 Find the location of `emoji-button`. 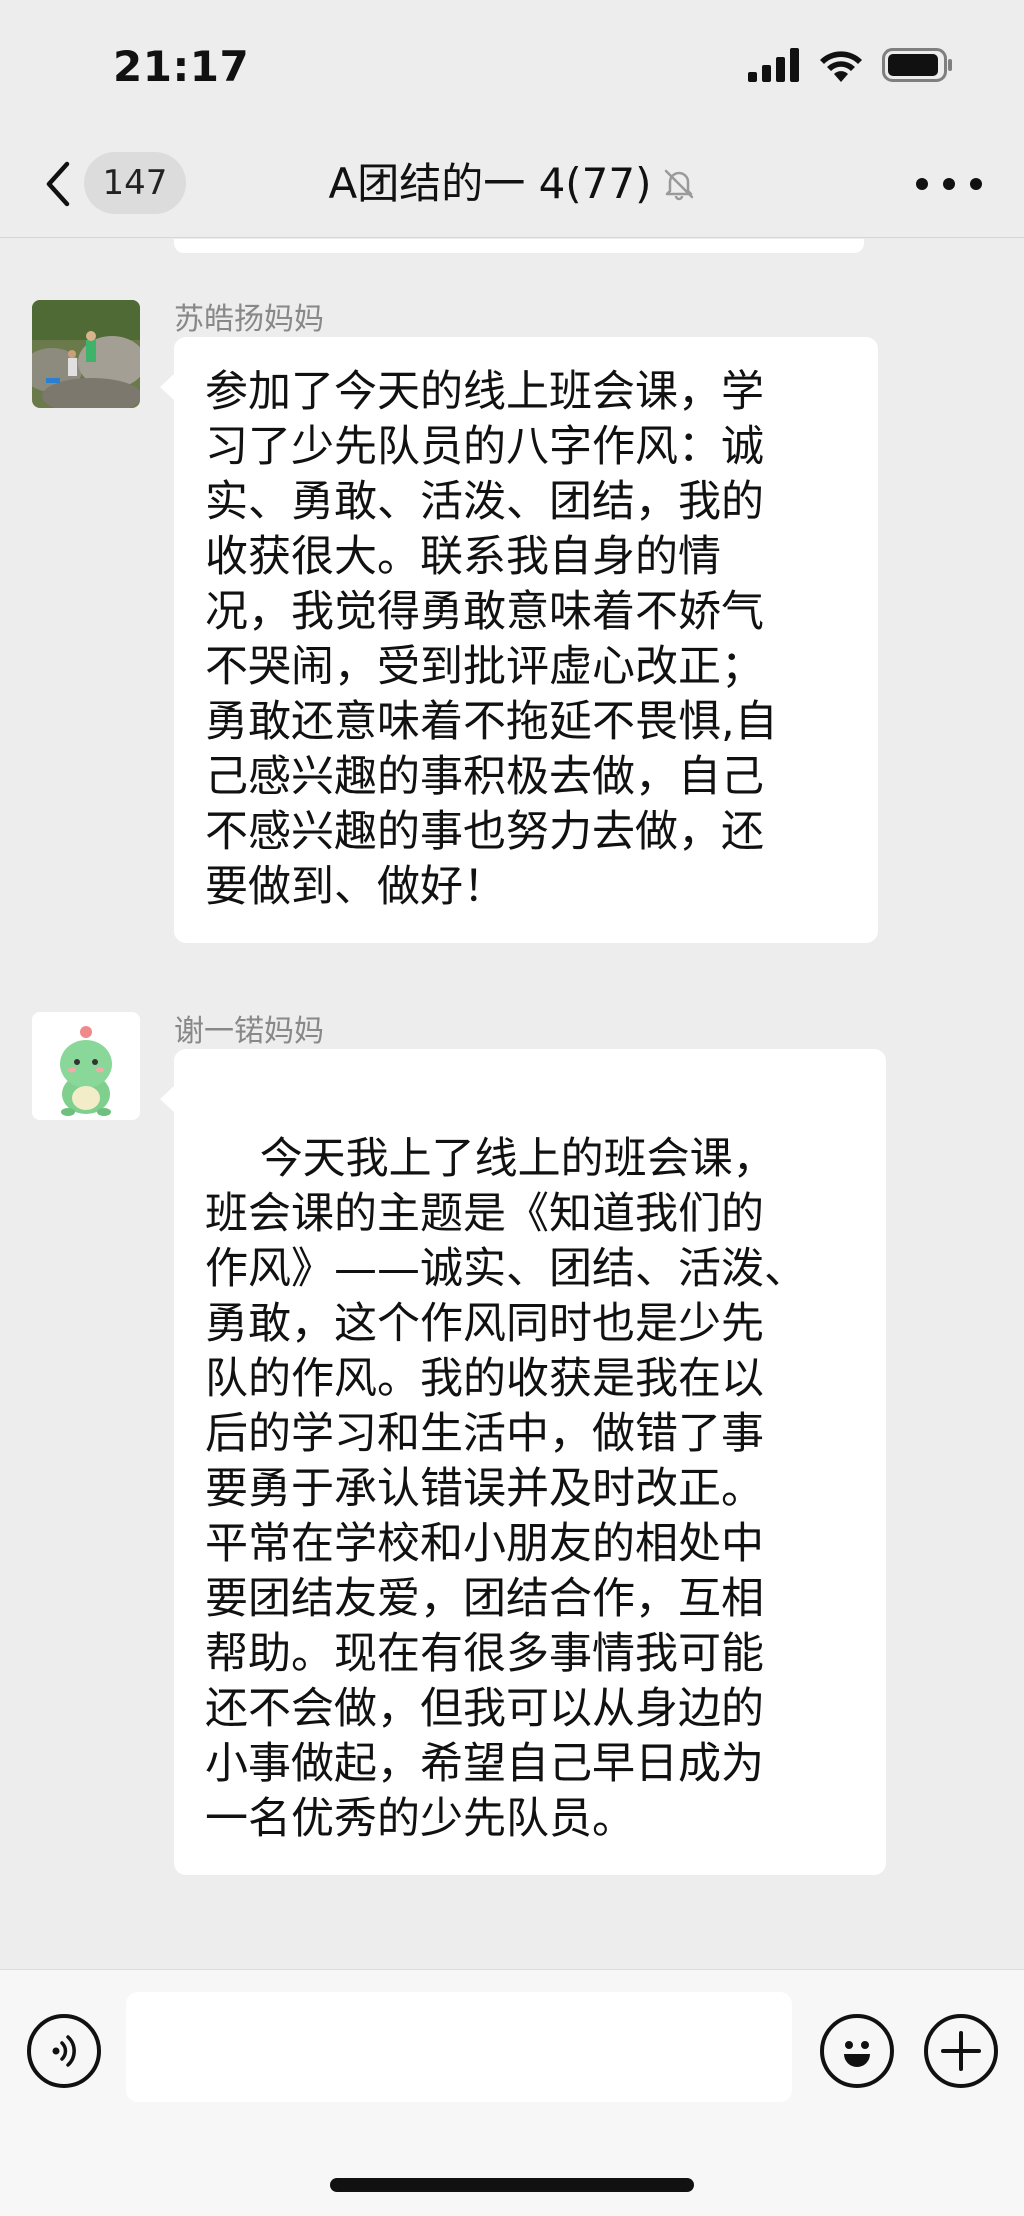

emoji-button is located at coordinates (857, 2051).